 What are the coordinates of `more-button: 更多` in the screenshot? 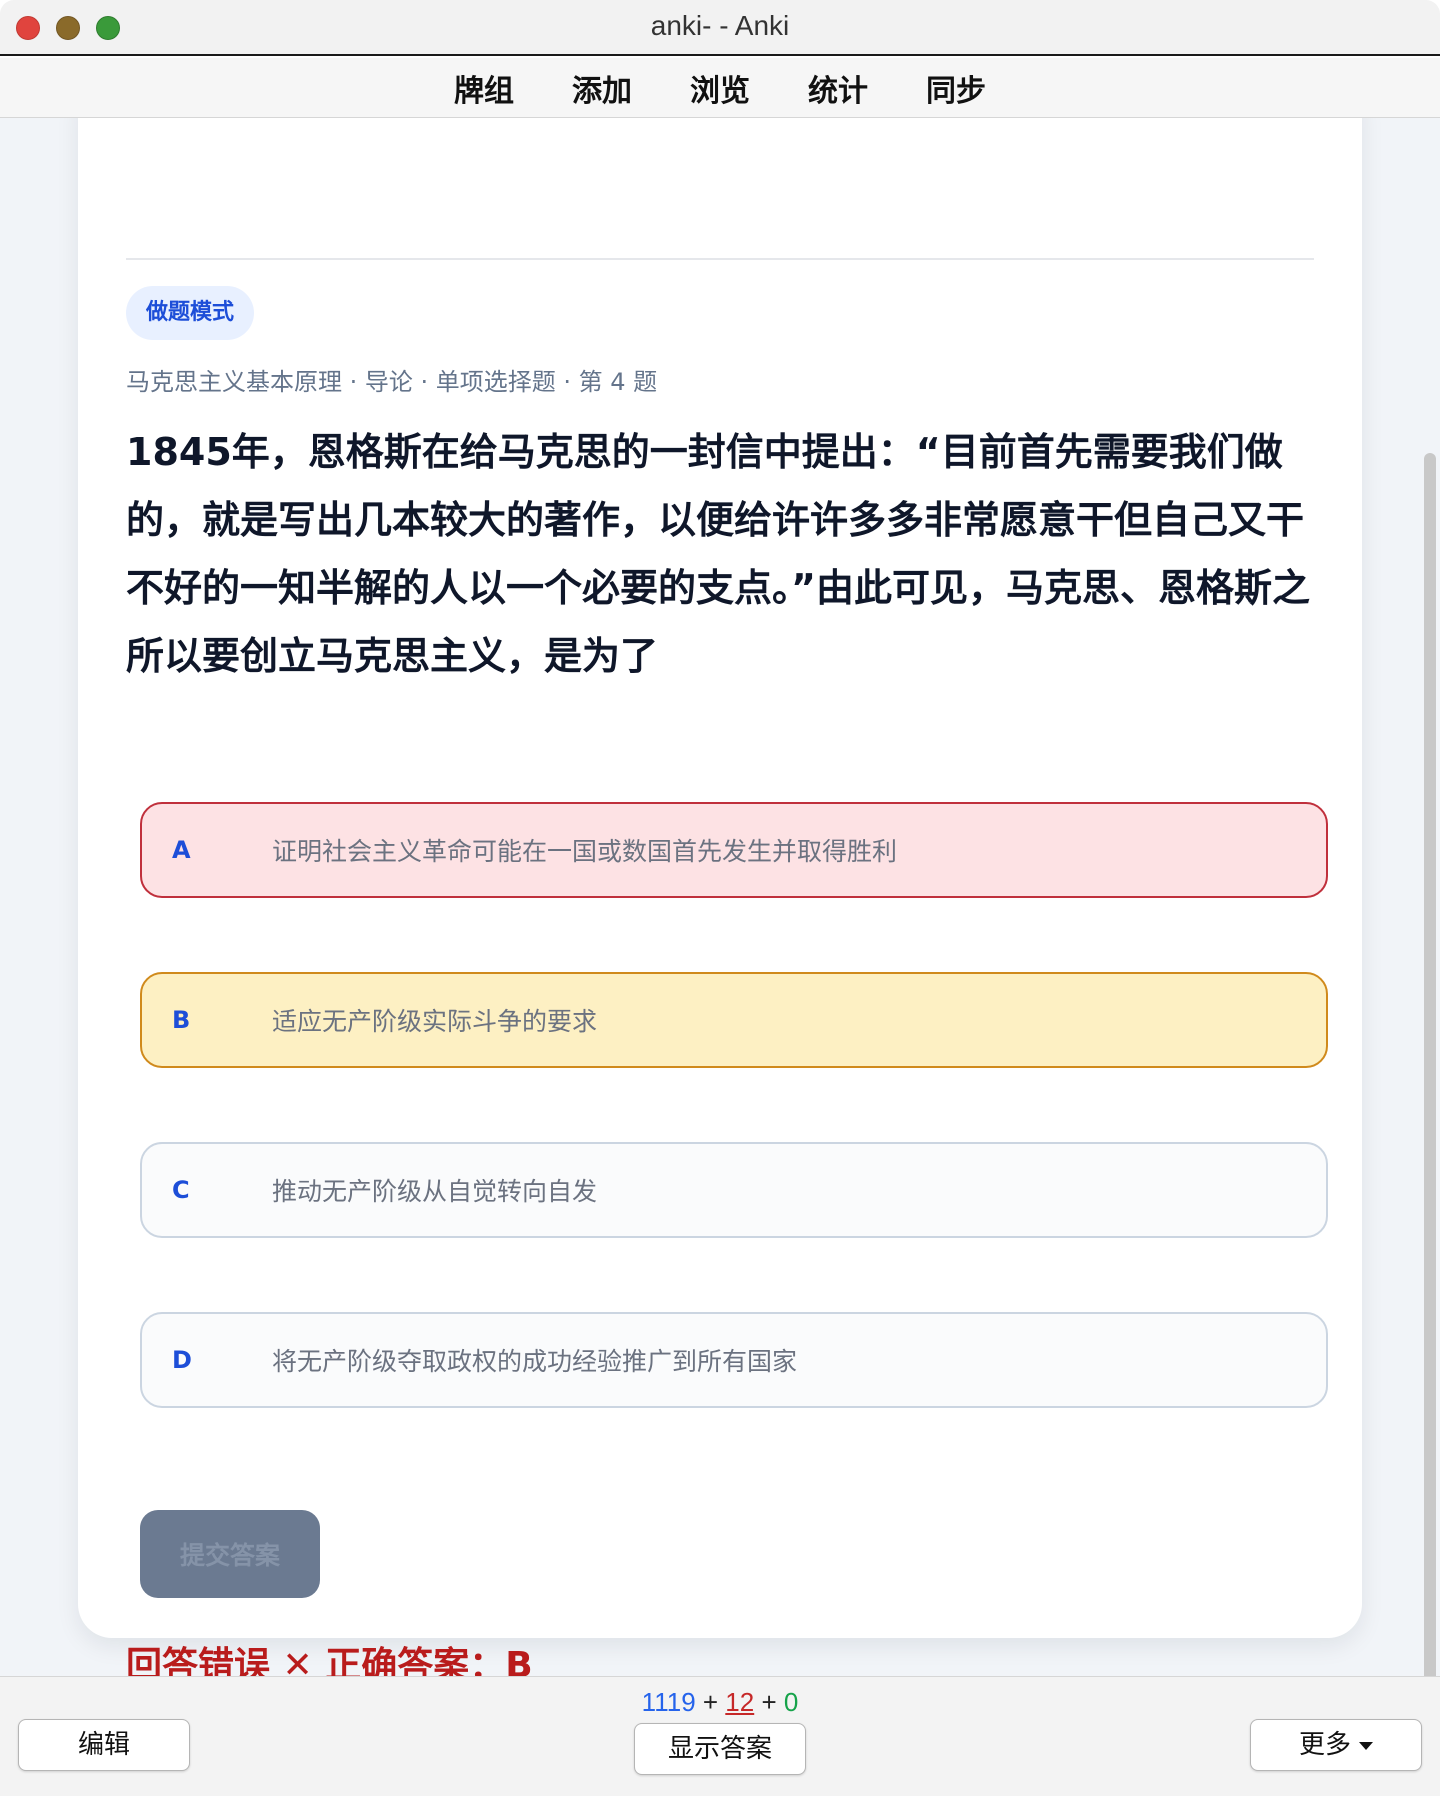 It's located at (1336, 1745).